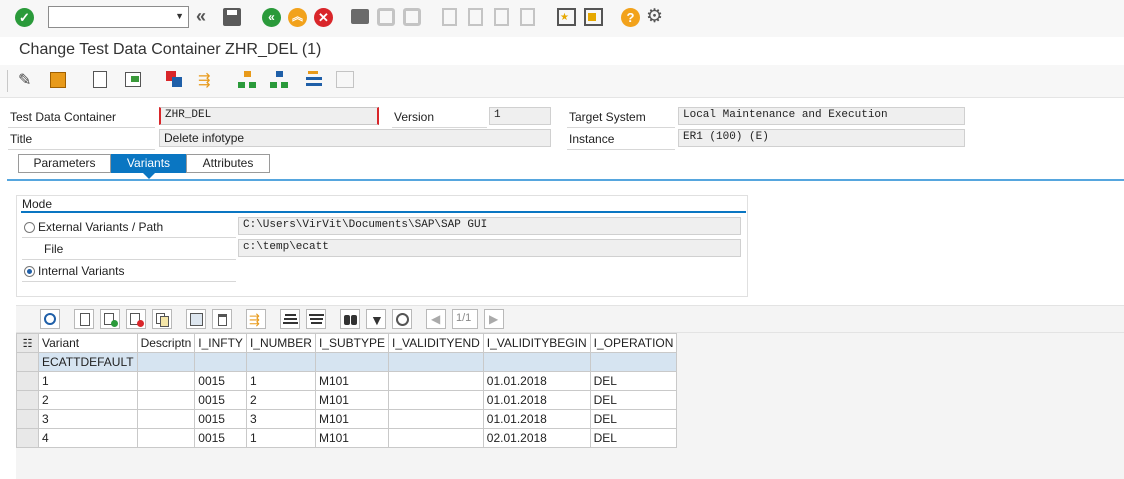 This screenshot has height=479, width=1124. What do you see at coordinates (494, 319) in the screenshot?
I see `next-icon: ▶` at bounding box center [494, 319].